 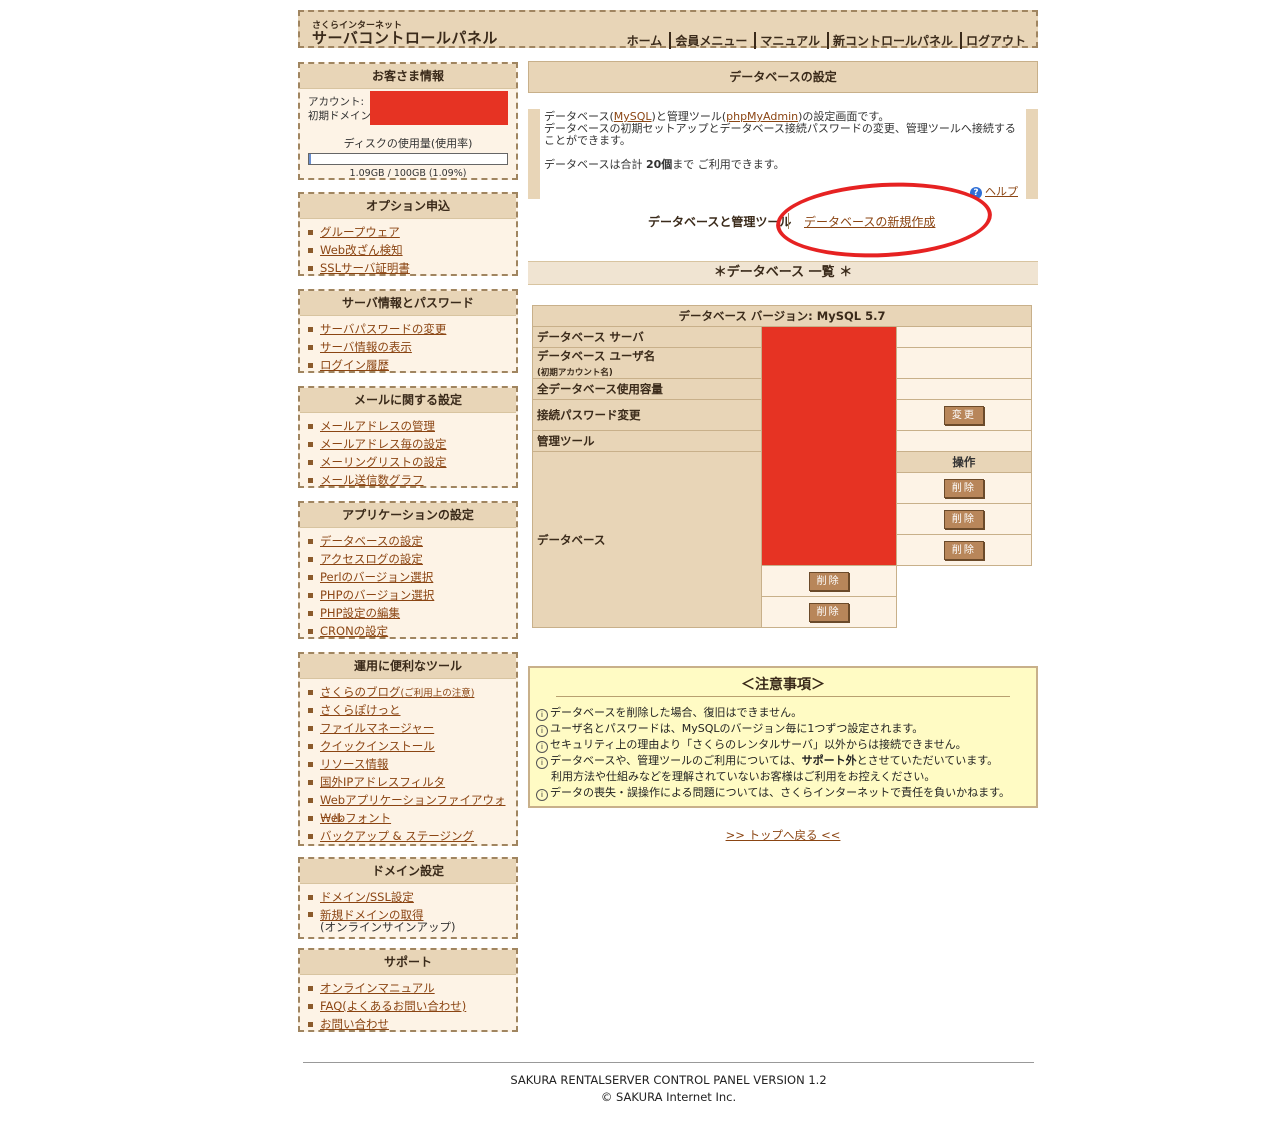 What do you see at coordinates (647, 441) in the screenshot?
I see `row-admin-tool: 管理ツール` at bounding box center [647, 441].